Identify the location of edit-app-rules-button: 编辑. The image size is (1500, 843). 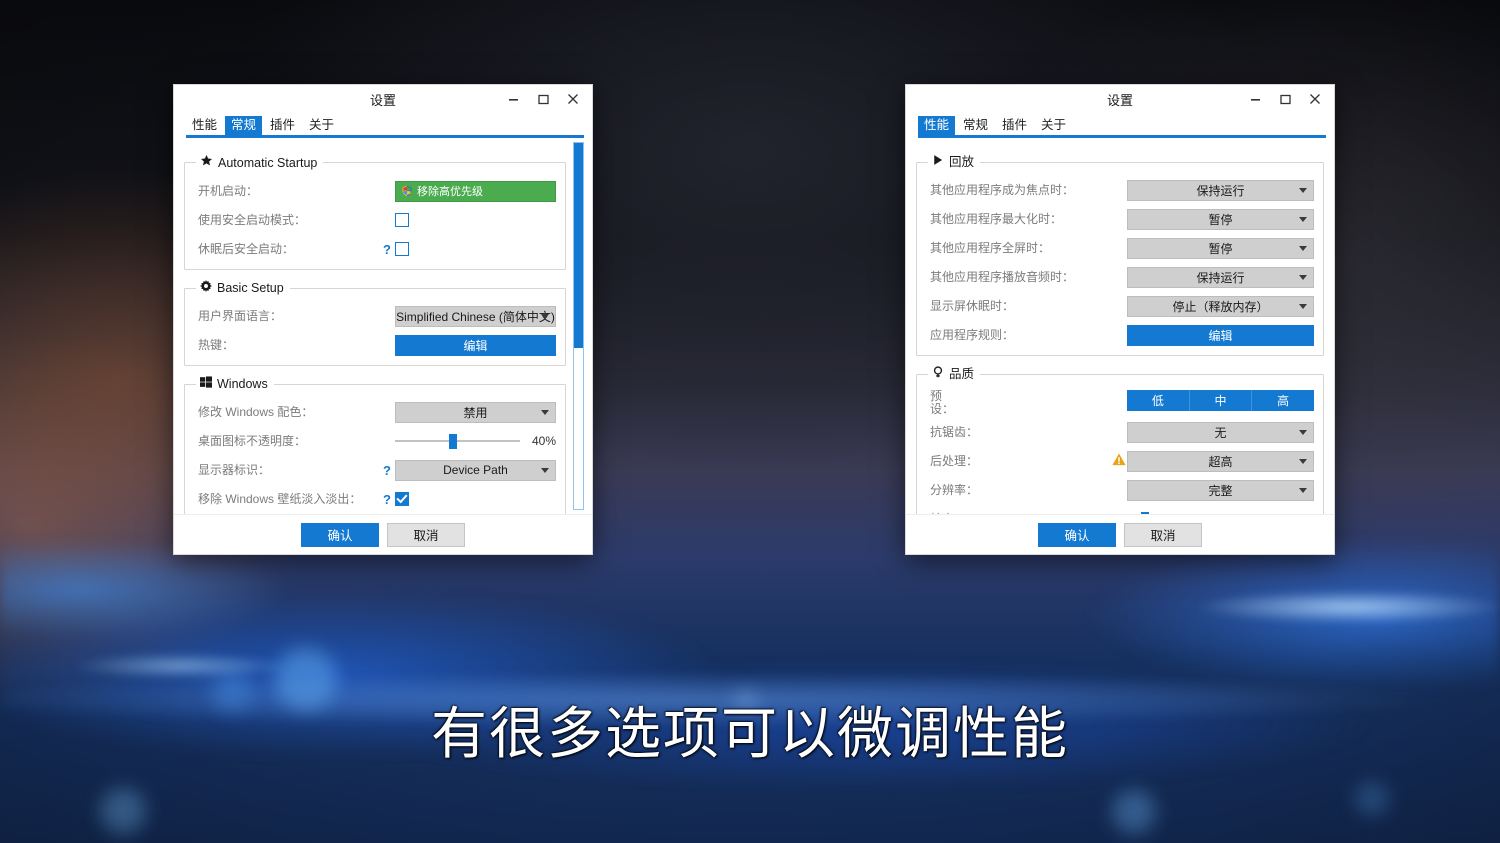
(1220, 335).